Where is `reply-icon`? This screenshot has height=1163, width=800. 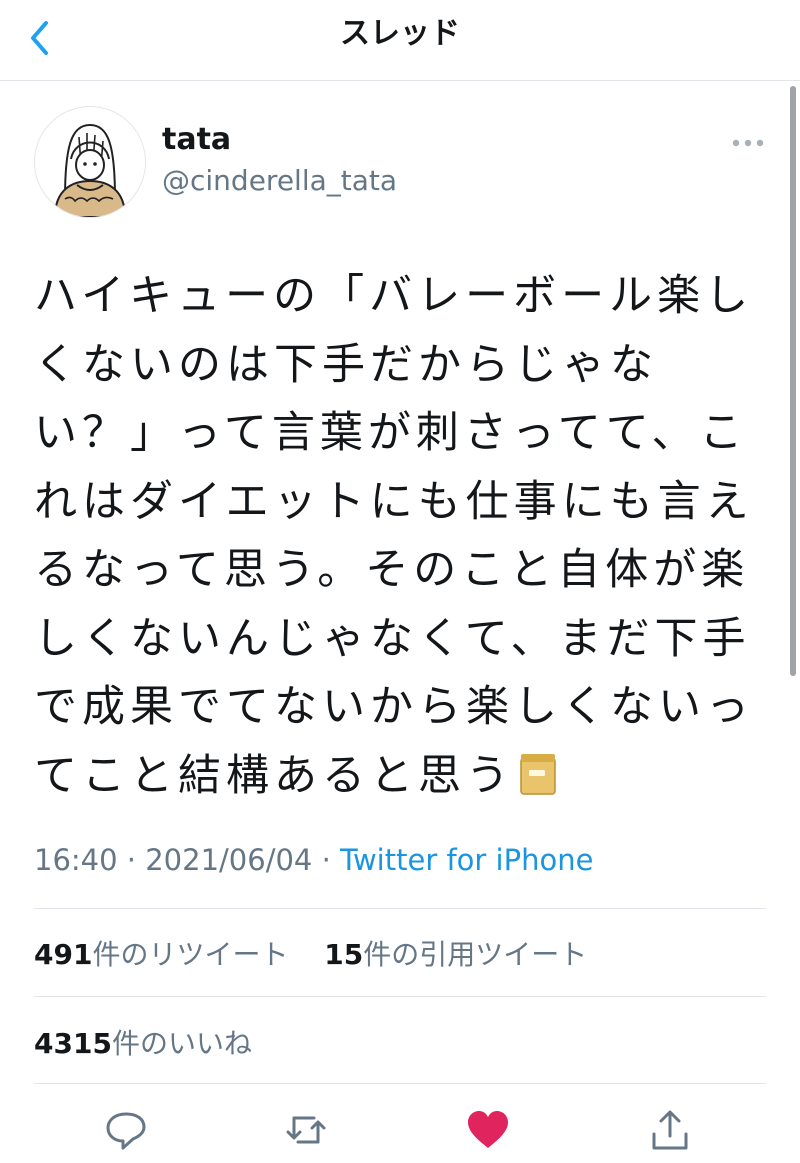
reply-icon is located at coordinates (126, 1131).